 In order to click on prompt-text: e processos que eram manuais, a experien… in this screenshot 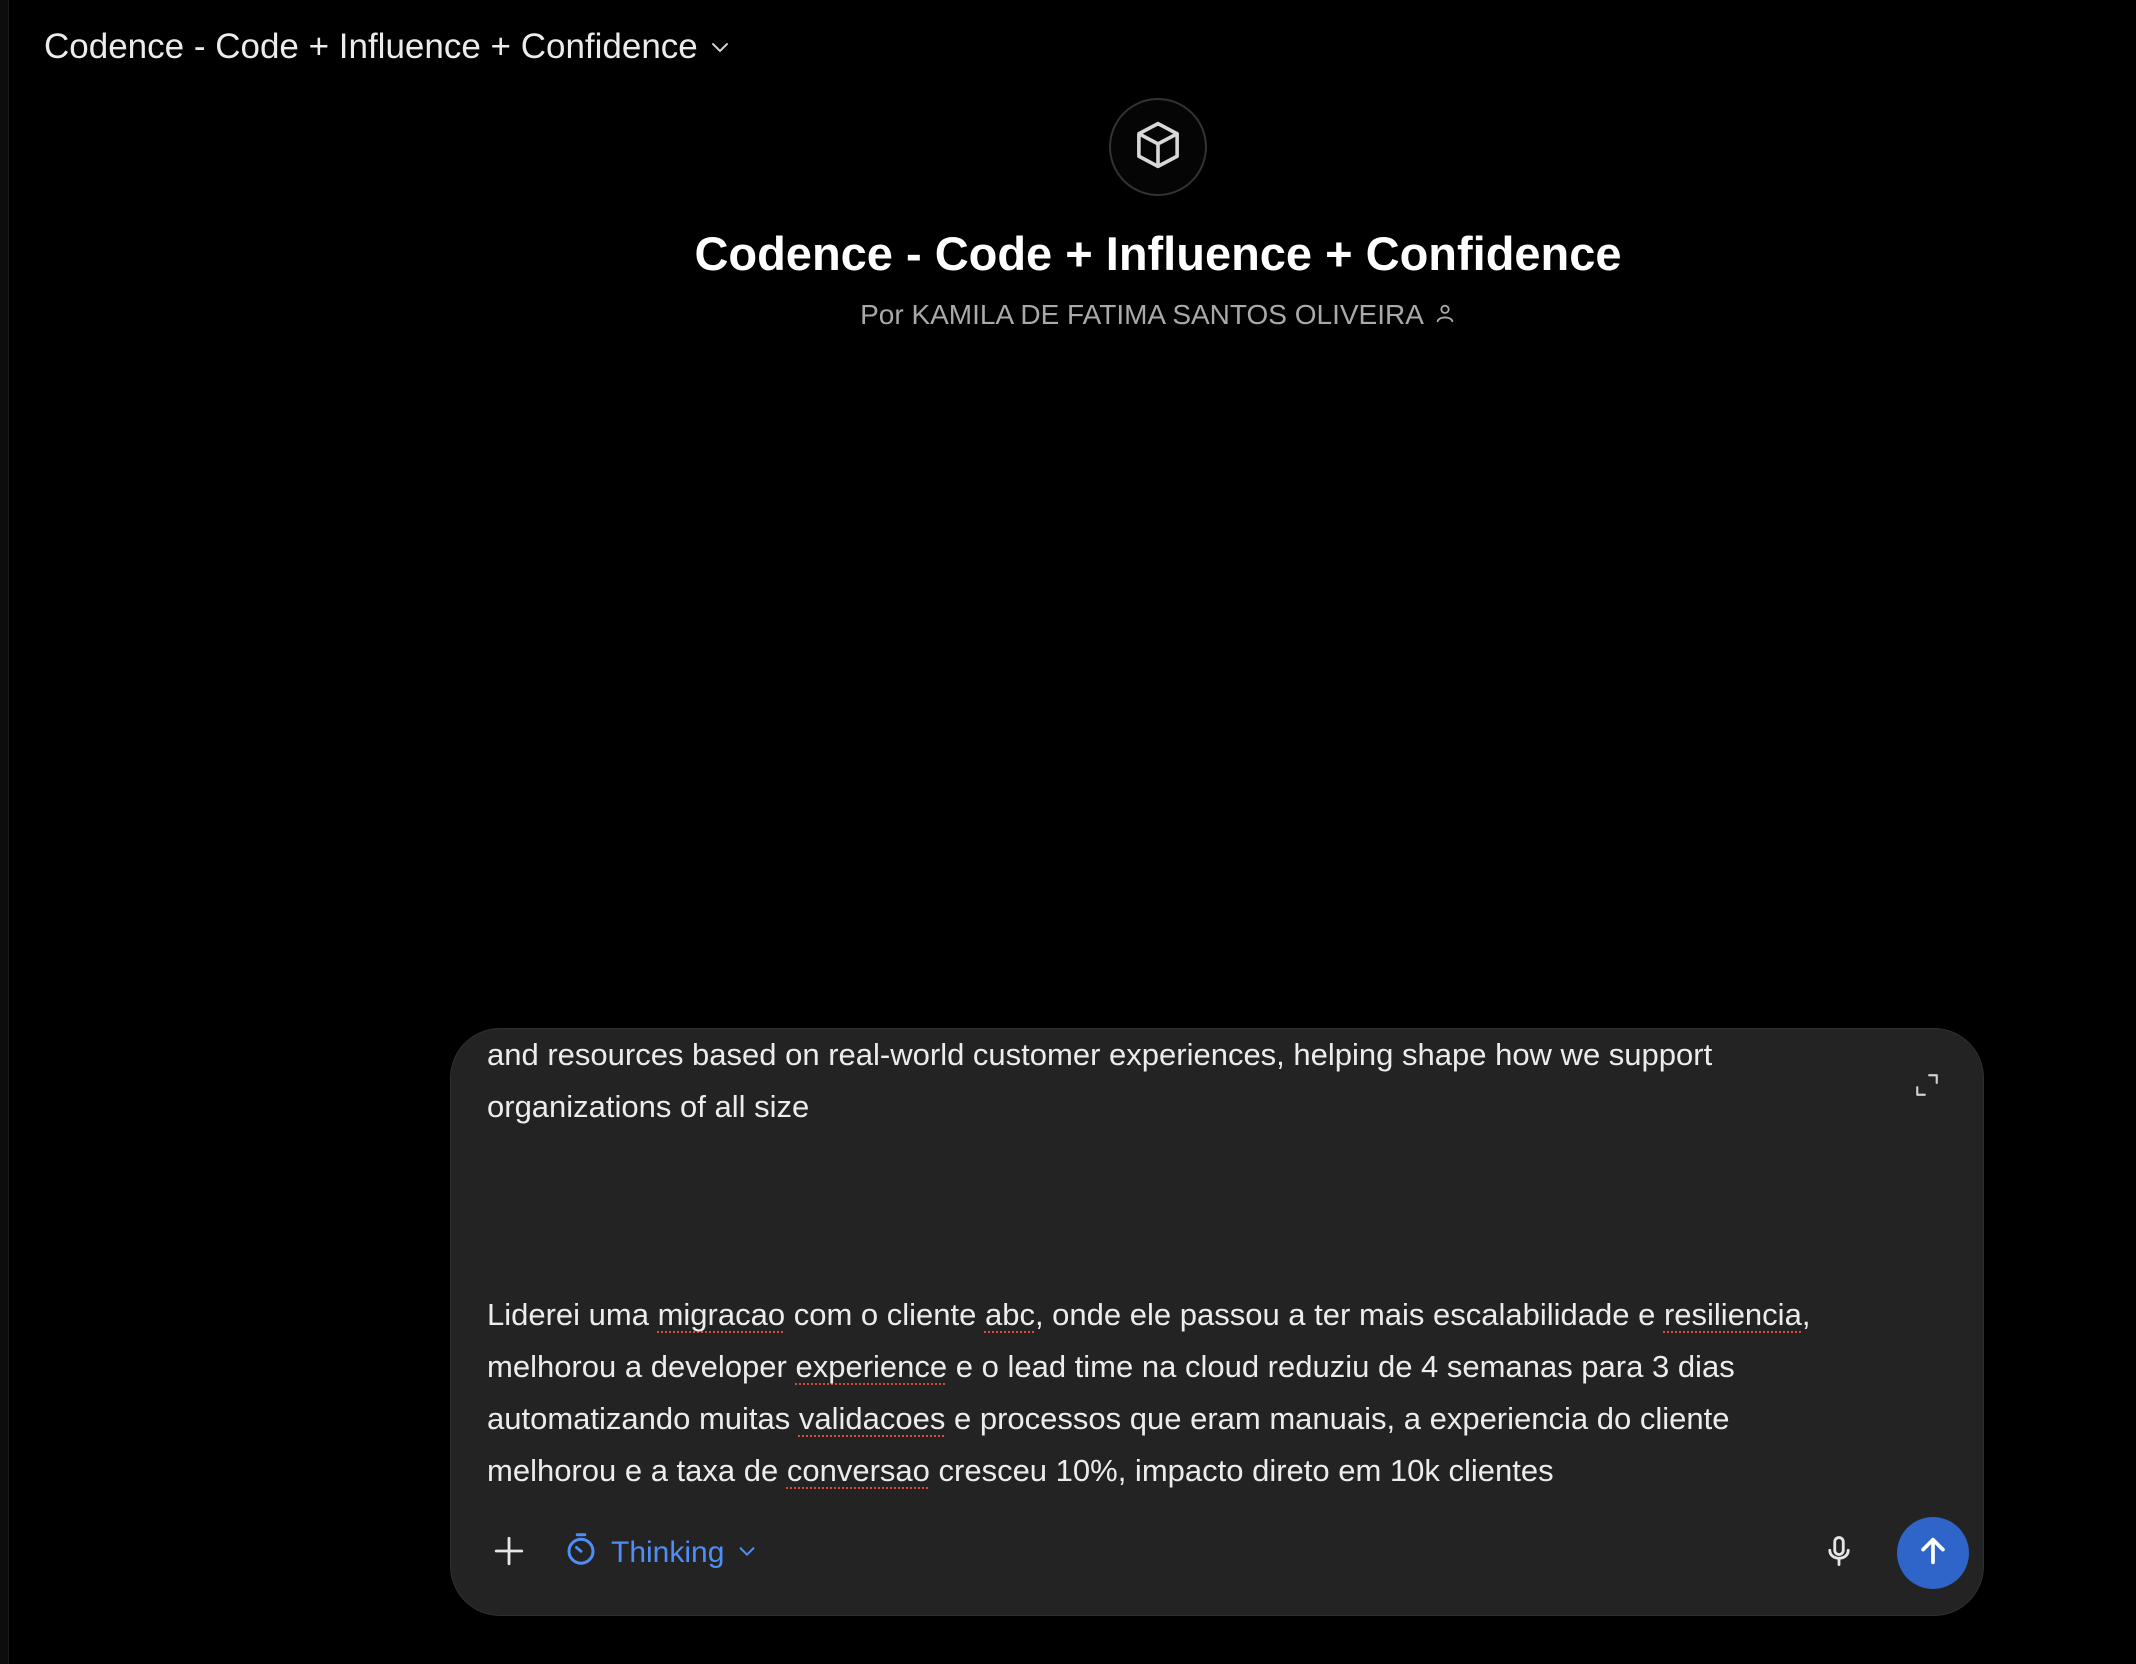, I will do `click(1337, 1418)`.